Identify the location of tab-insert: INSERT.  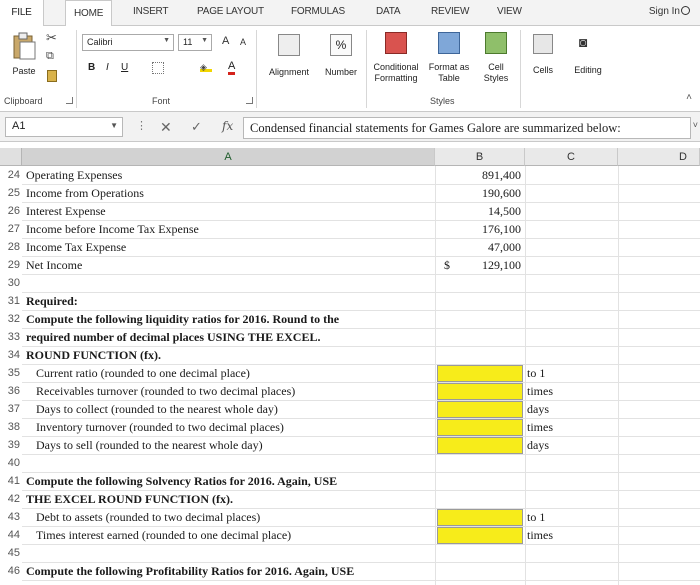
(150, 11).